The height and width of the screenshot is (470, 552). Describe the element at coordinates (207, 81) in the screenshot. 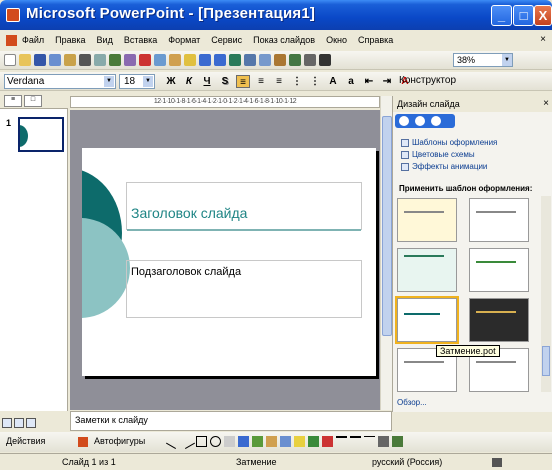

I see `underline-button: Ч` at that location.